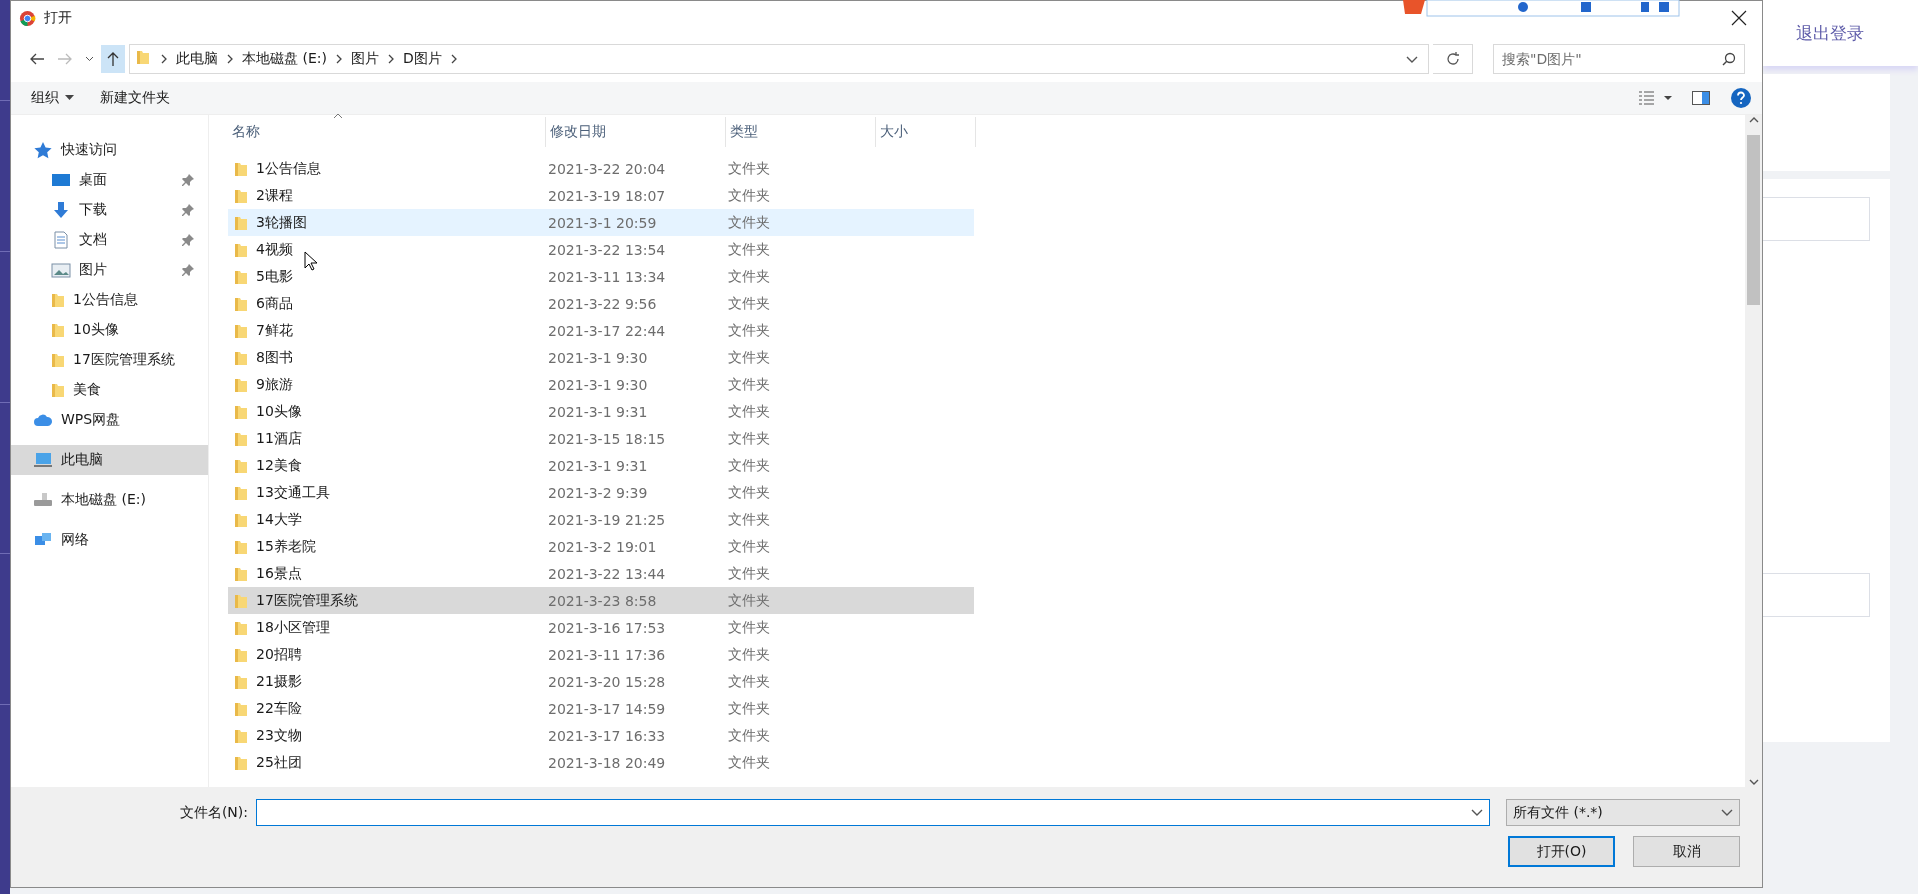 The width and height of the screenshot is (1918, 894). I want to click on file-row: 12美食 2021-3-1 9:31 文件夹, so click(601, 465).